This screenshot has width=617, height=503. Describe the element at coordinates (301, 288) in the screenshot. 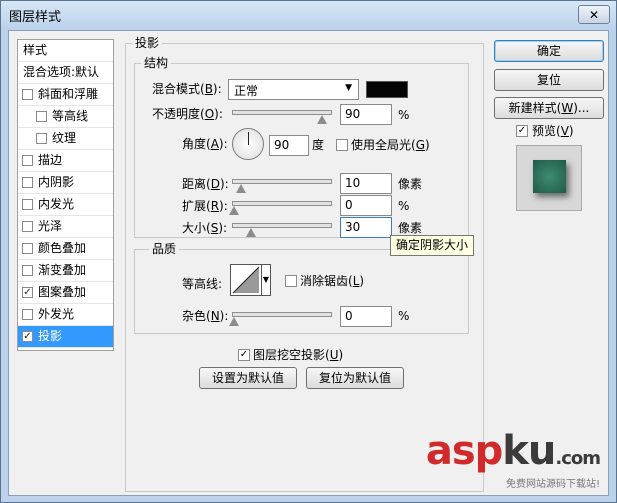

I see `quality-group: 品质 等高线: ▼ 消除锯齿(L) 杂色(N): 0 %` at that location.